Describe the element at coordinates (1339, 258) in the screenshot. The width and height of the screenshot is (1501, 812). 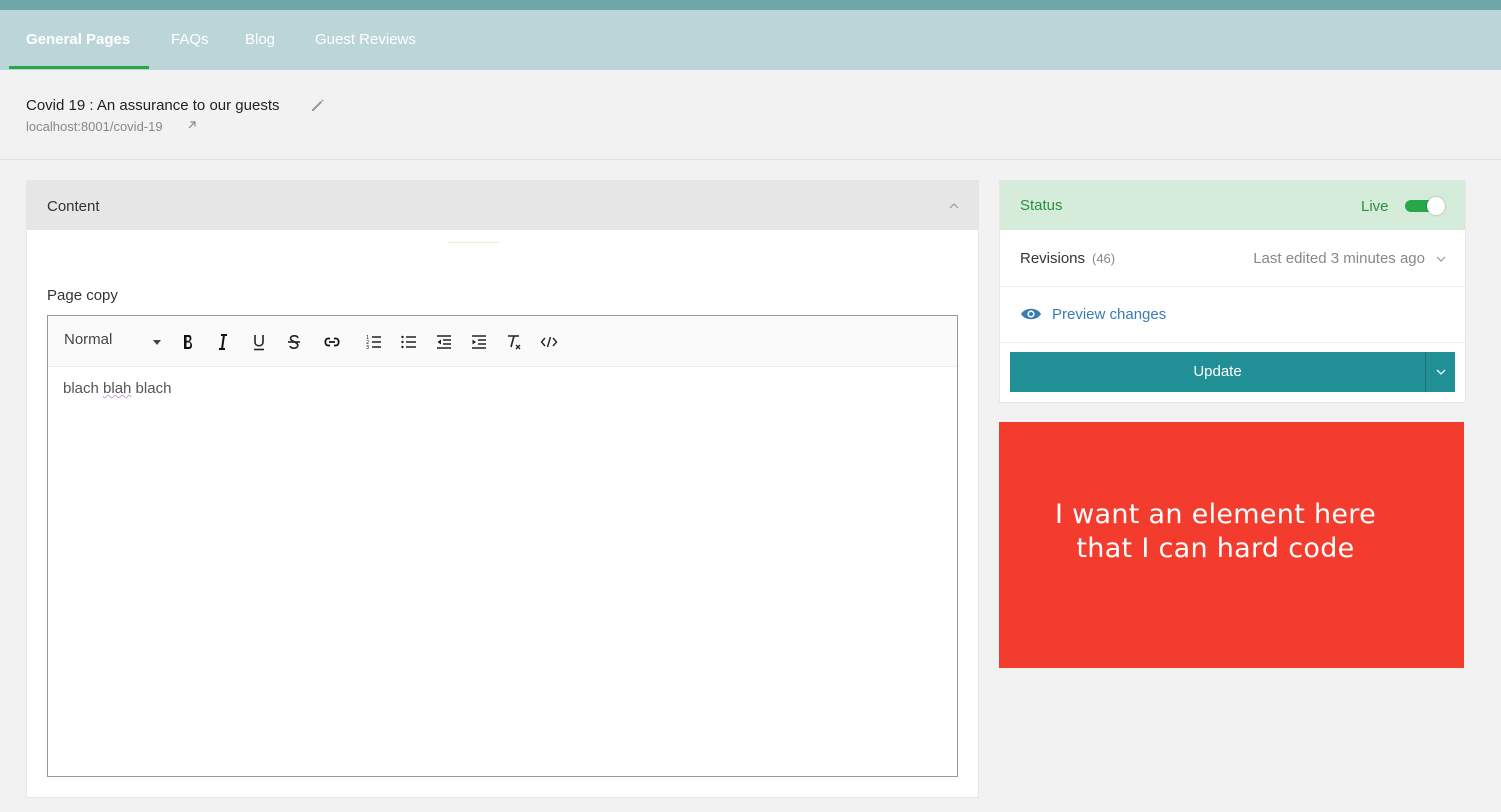
I see `last-edited: Last edited 3 minutes ago` at that location.